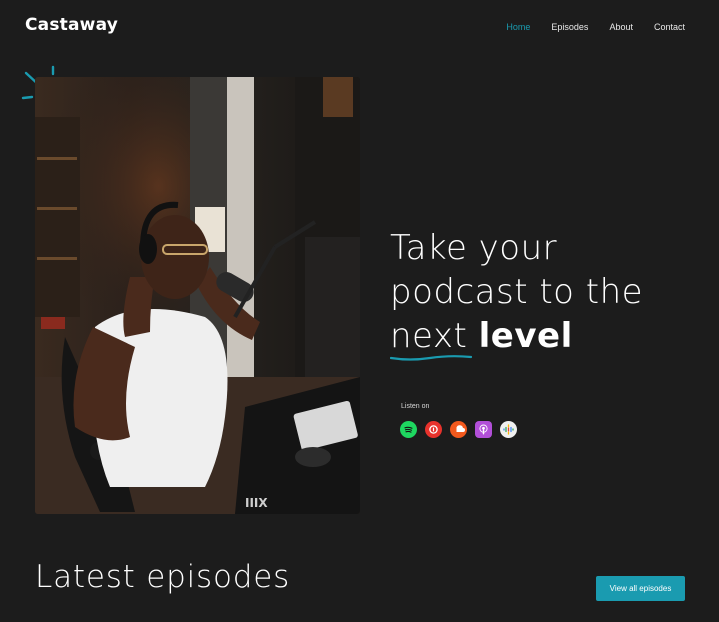 The height and width of the screenshot is (622, 719). Describe the element at coordinates (431, 358) in the screenshot. I see `headline-underline` at that location.